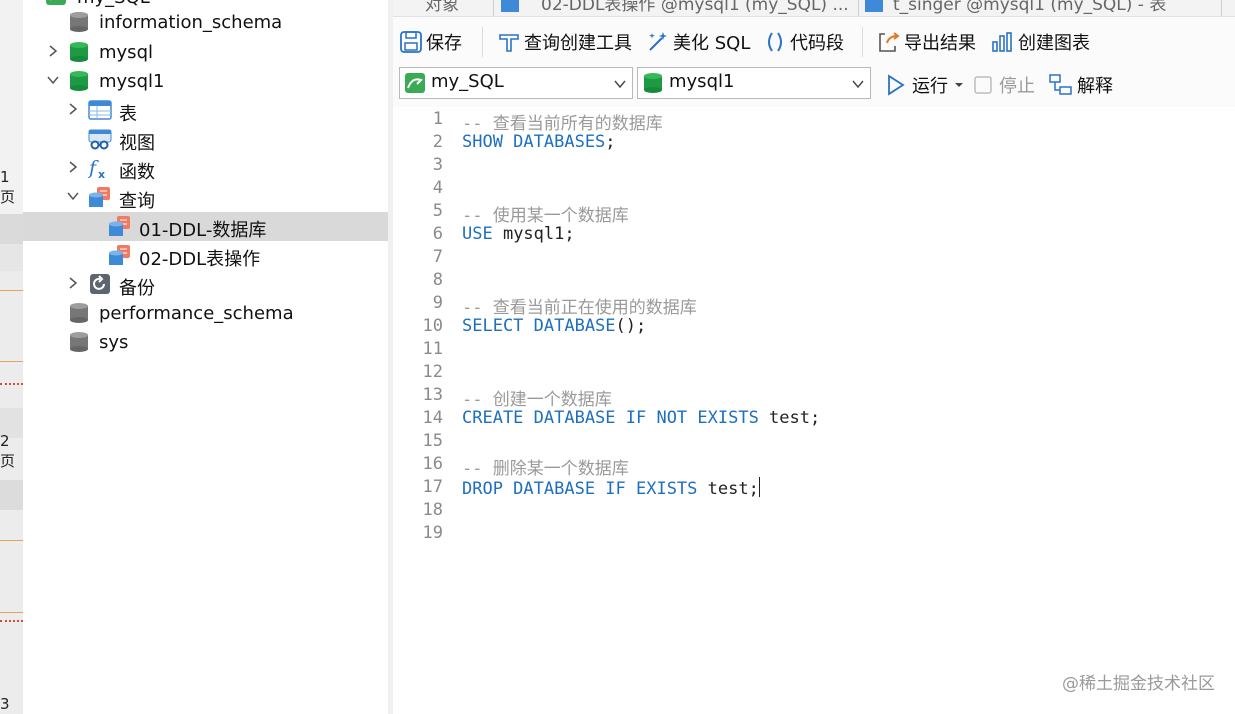  I want to click on run-button: 运行, so click(924, 85).